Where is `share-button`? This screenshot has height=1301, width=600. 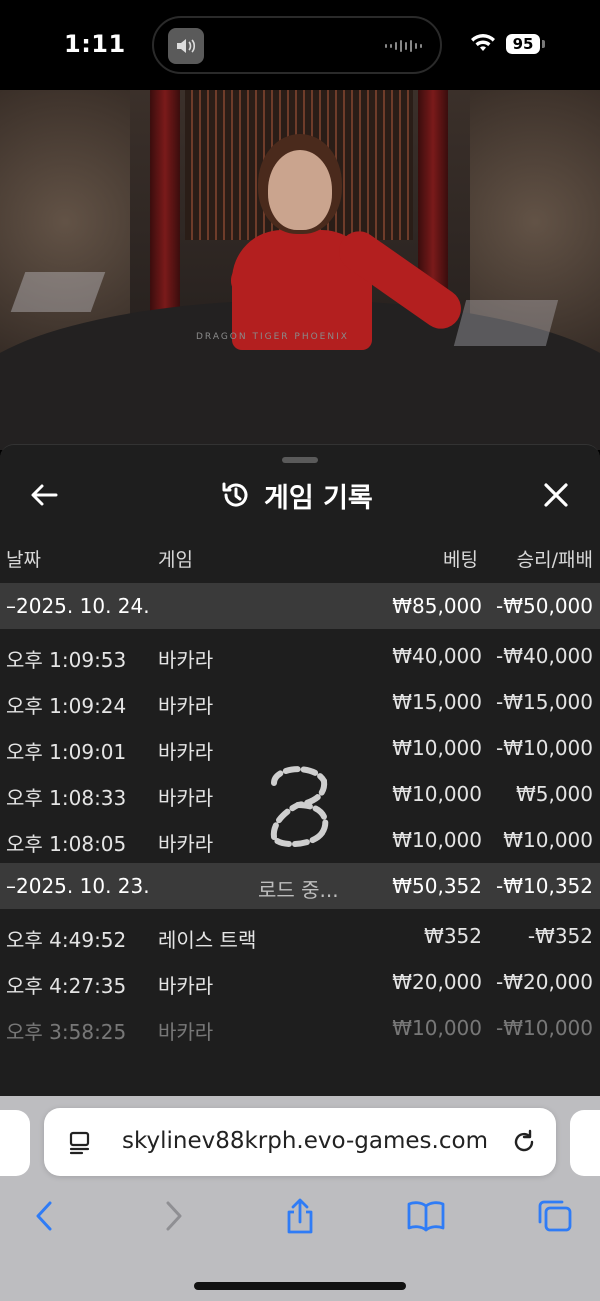 share-button is located at coordinates (300, 1216).